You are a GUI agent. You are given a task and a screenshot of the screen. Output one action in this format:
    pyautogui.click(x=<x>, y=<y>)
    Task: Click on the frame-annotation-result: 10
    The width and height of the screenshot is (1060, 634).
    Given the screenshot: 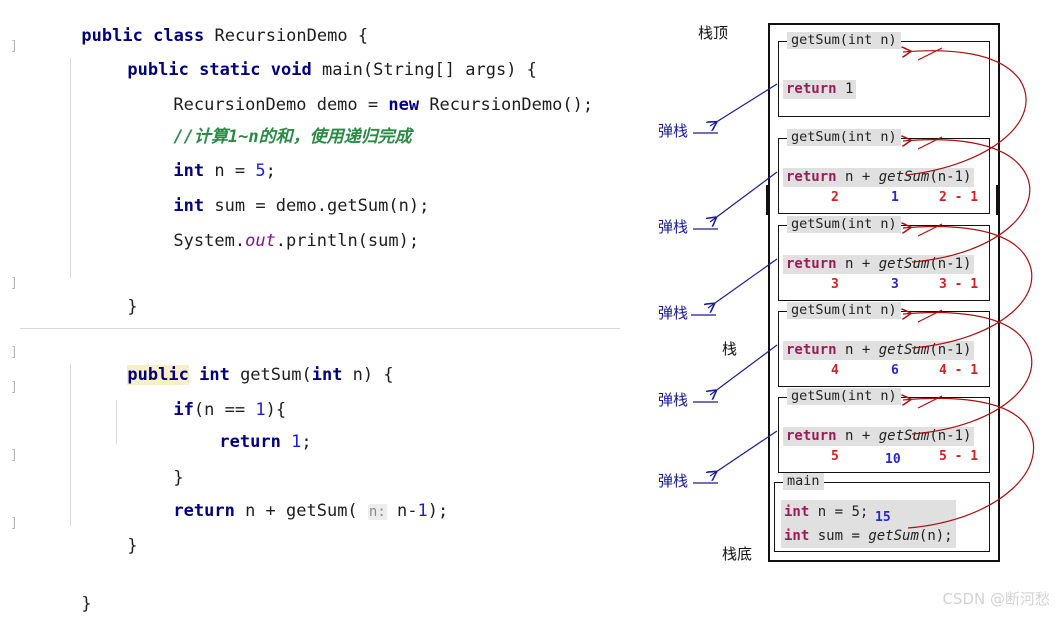 What is the action you would take?
    pyautogui.click(x=893, y=459)
    